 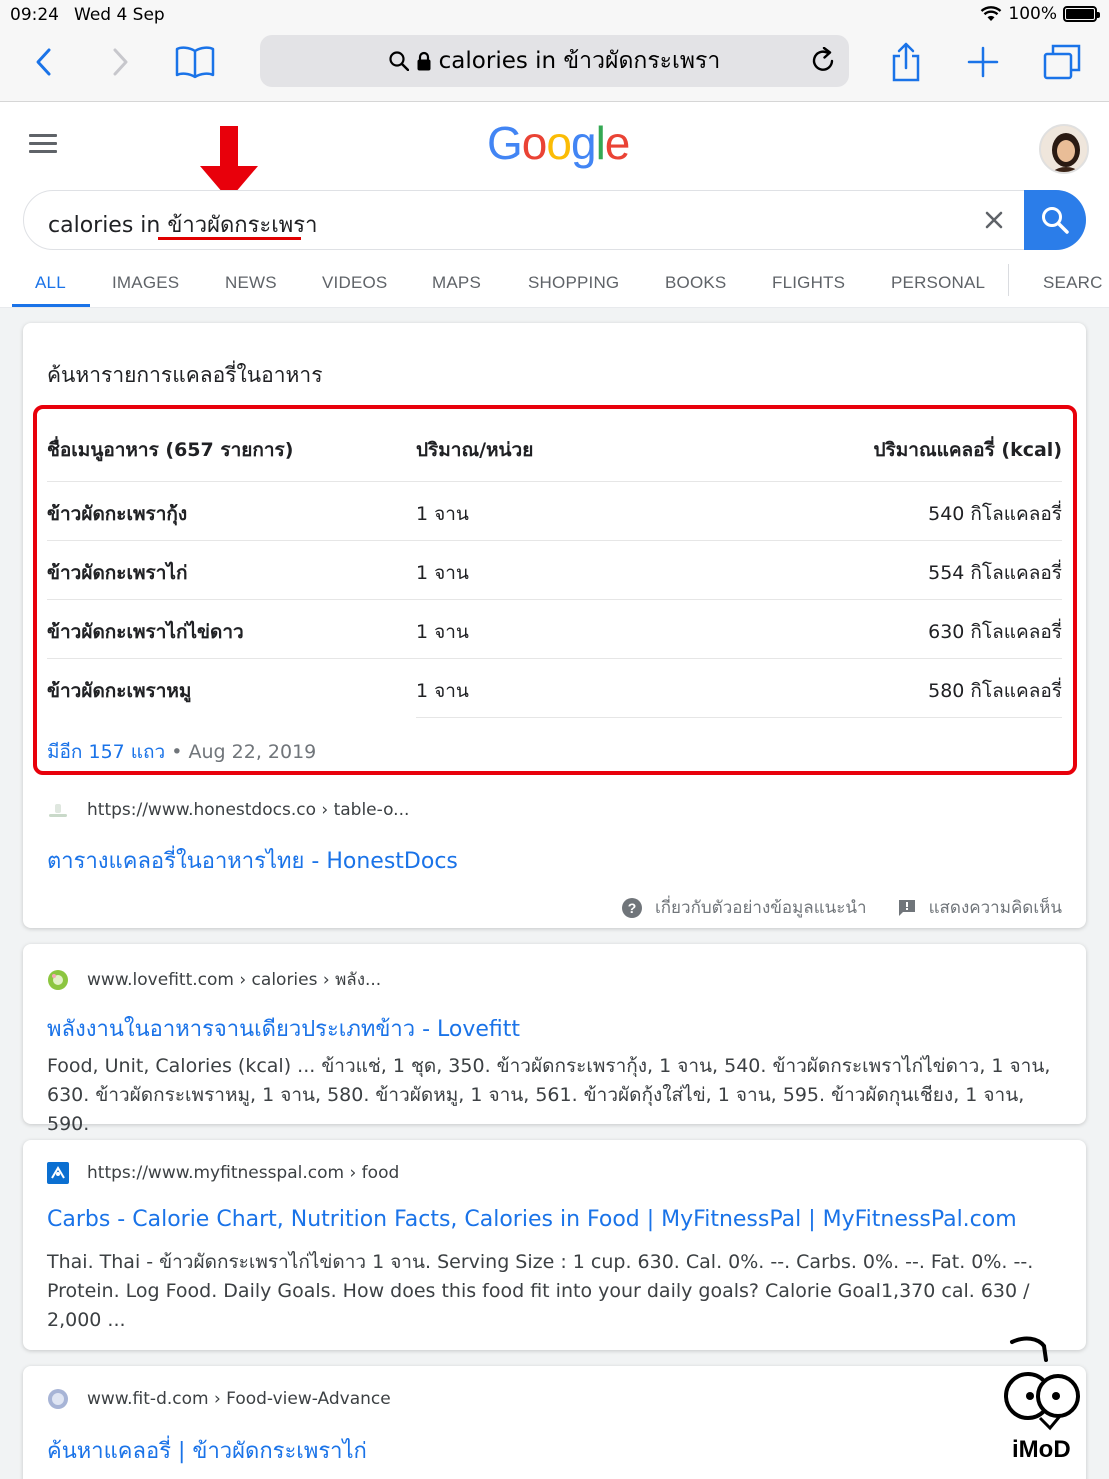 I want to click on source-title-link: ตารางแคลอรี่ในอาหารไทย - HonestDocs, so click(x=252, y=860).